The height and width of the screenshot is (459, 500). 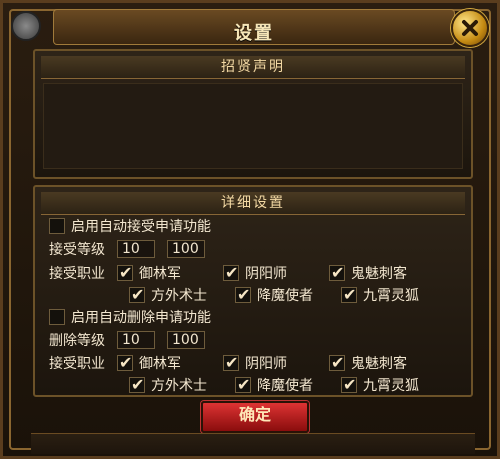 I want to click on accept-job-fangwaishushi: 方外术士, so click(x=179, y=296).